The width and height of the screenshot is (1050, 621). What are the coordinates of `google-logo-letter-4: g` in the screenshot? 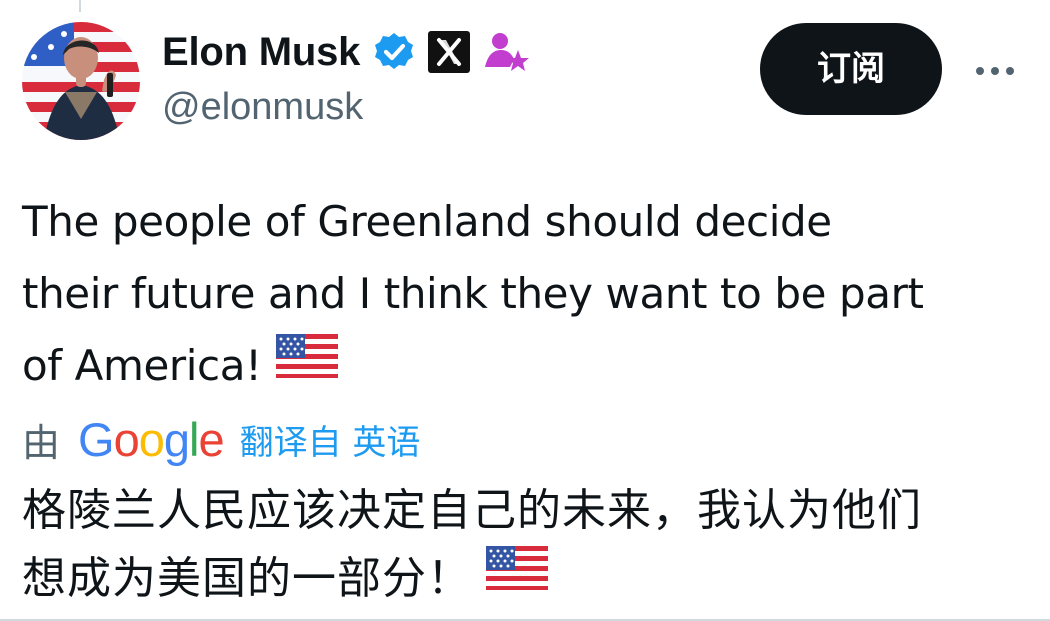 It's located at (176, 439).